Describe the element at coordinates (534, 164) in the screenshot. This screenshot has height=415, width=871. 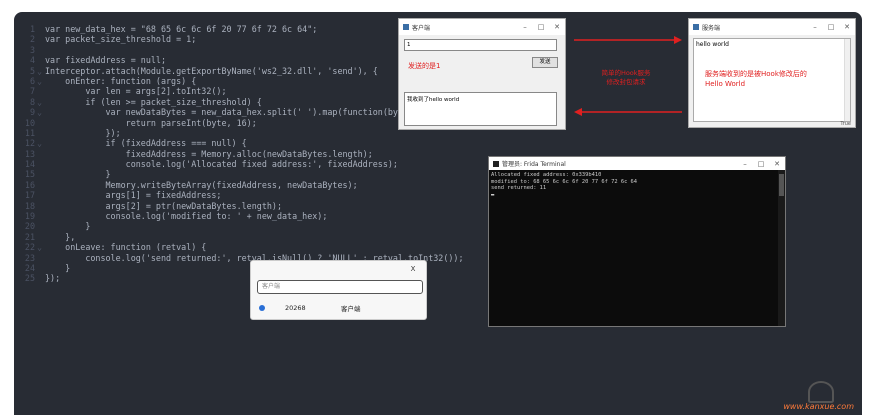
I see `terminal-title: 管理员: Frida Terminal` at that location.